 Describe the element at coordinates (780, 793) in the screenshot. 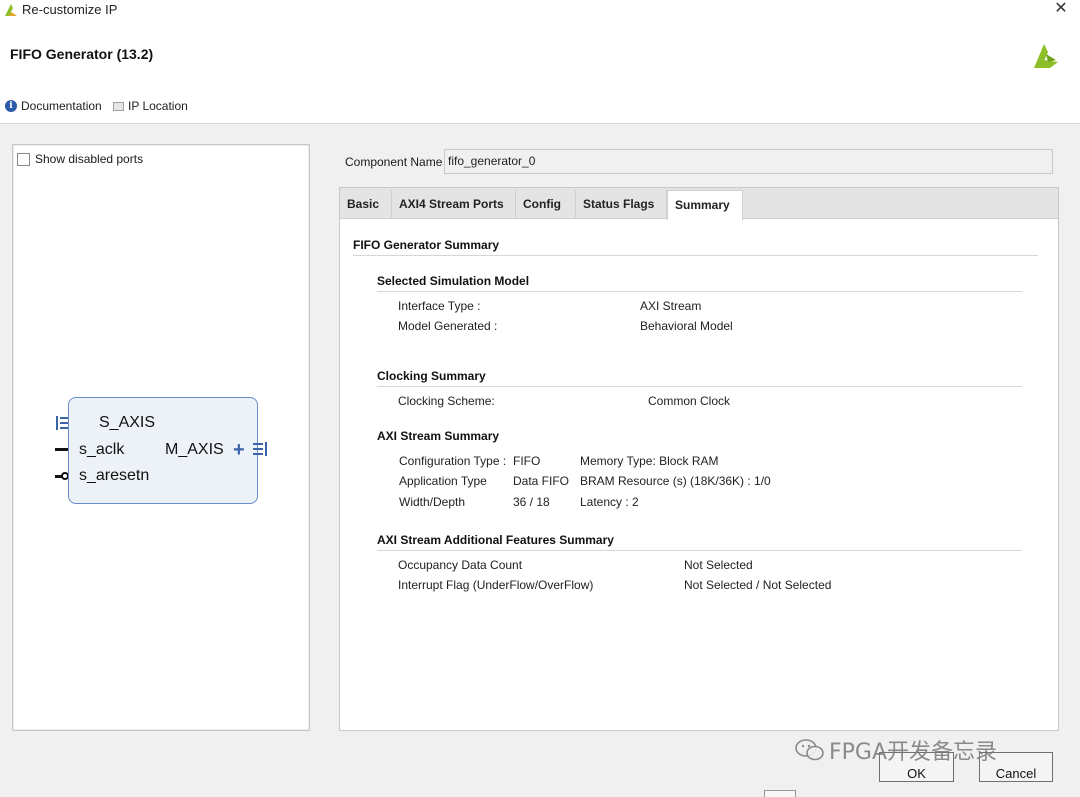

I see `resize-grip` at that location.